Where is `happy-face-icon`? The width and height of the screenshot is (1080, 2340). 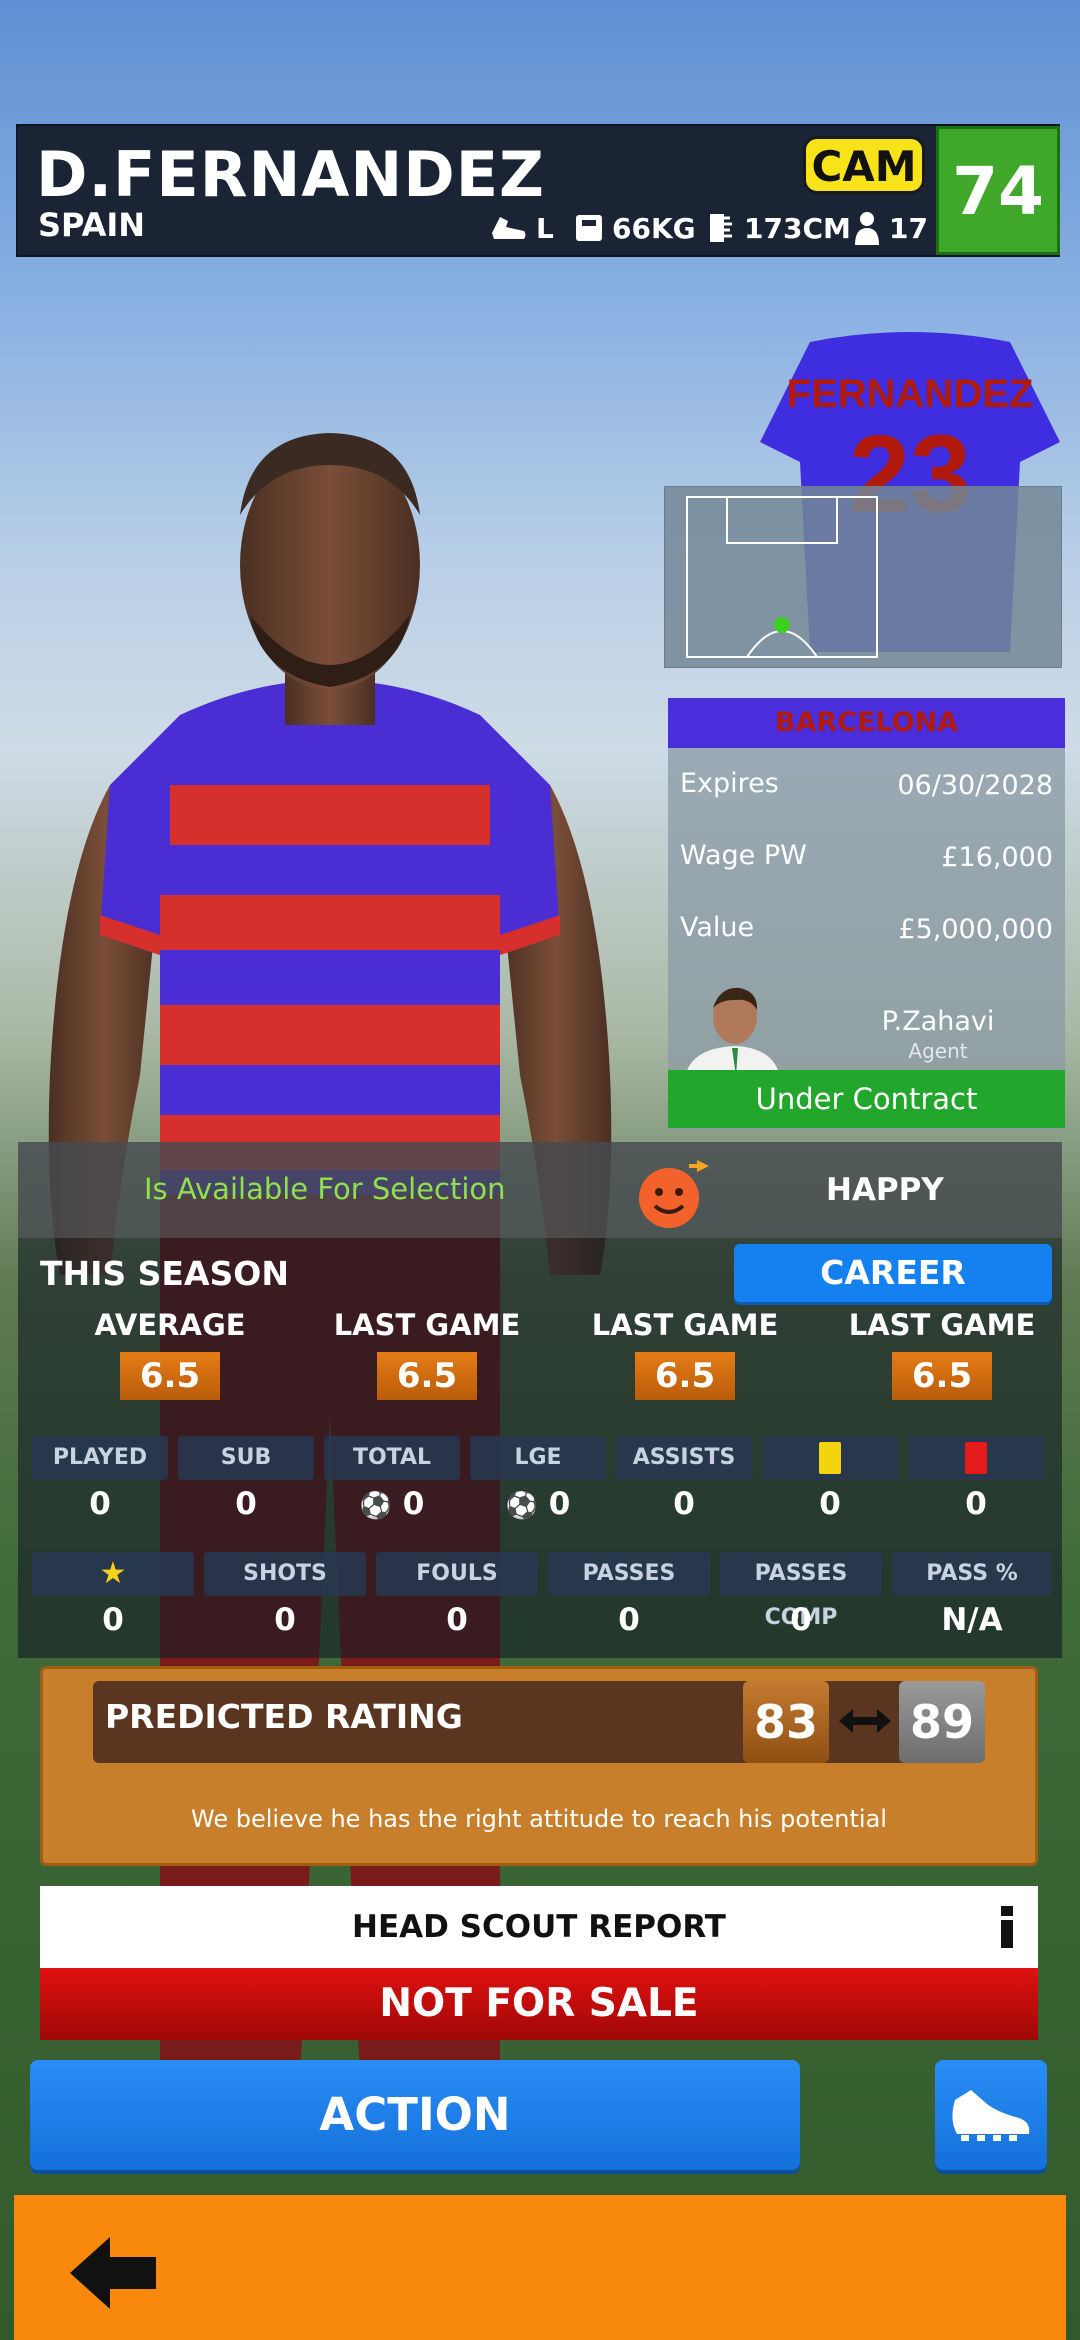
happy-face-icon is located at coordinates (674, 1194).